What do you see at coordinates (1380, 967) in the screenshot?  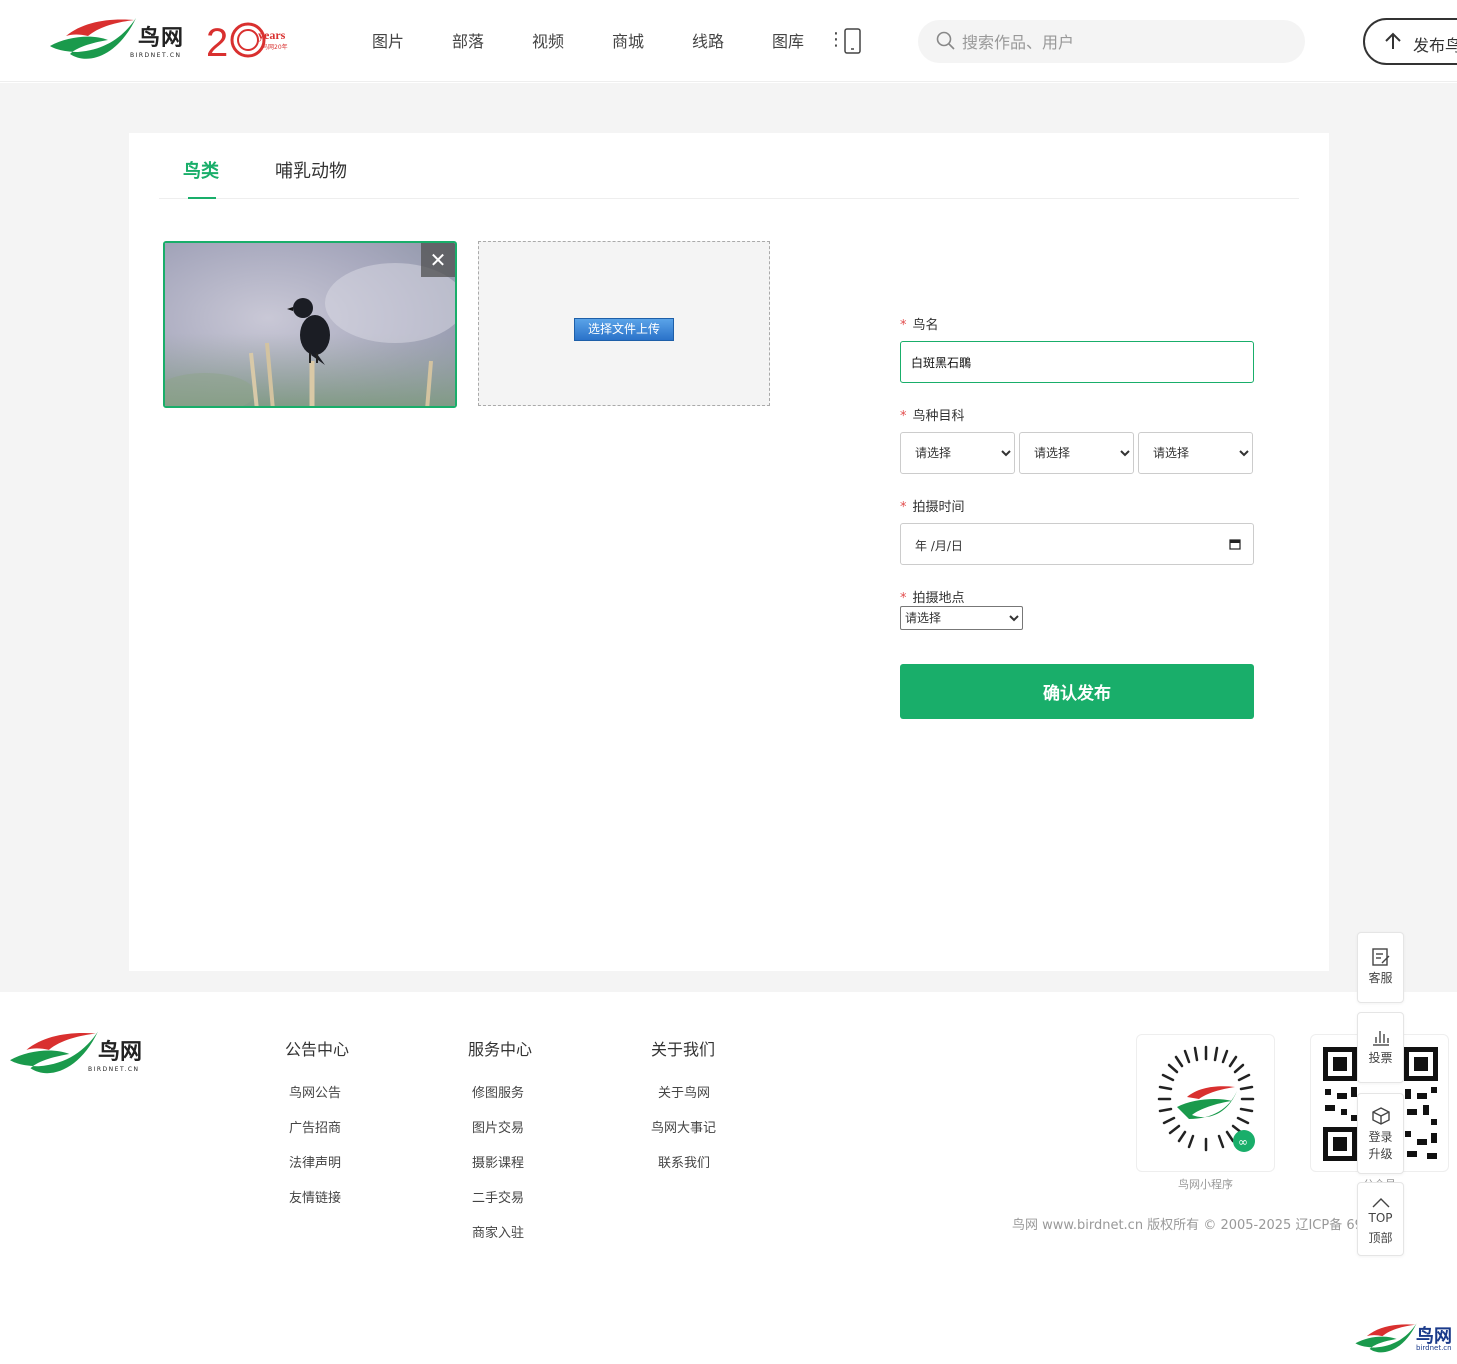 I see `customer-service-button: 客服` at bounding box center [1380, 967].